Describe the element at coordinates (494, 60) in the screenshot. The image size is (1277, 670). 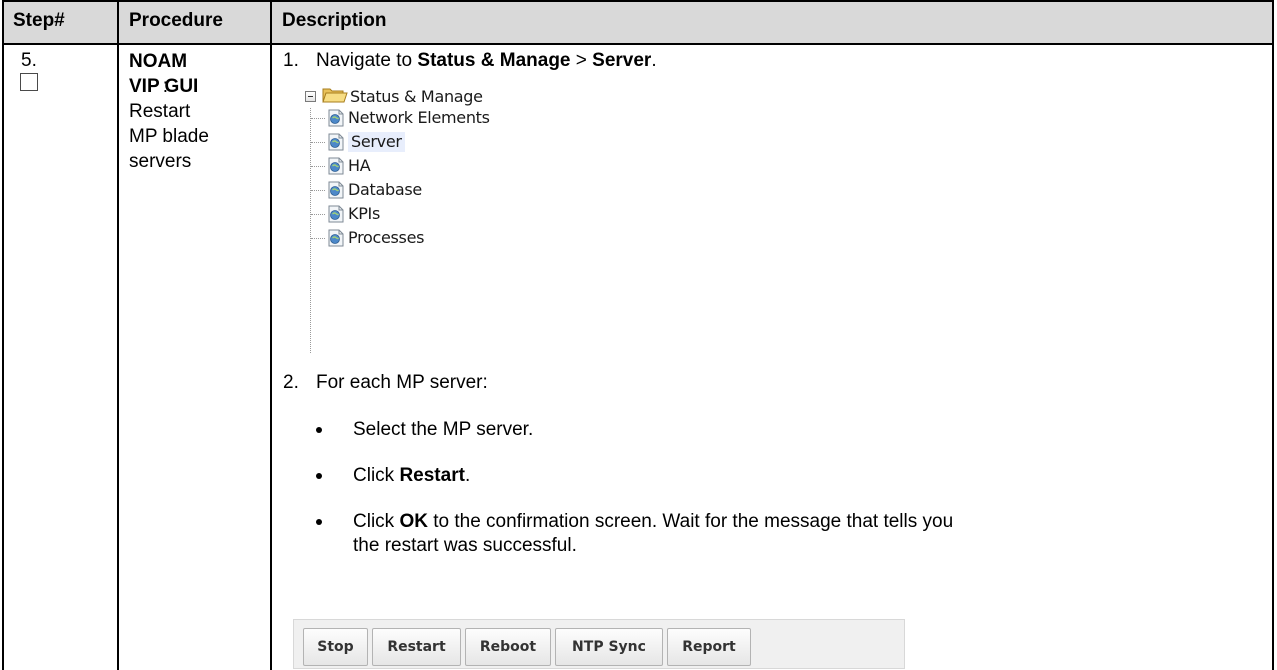
I see `step-1-status-manage: Status & Manage` at that location.